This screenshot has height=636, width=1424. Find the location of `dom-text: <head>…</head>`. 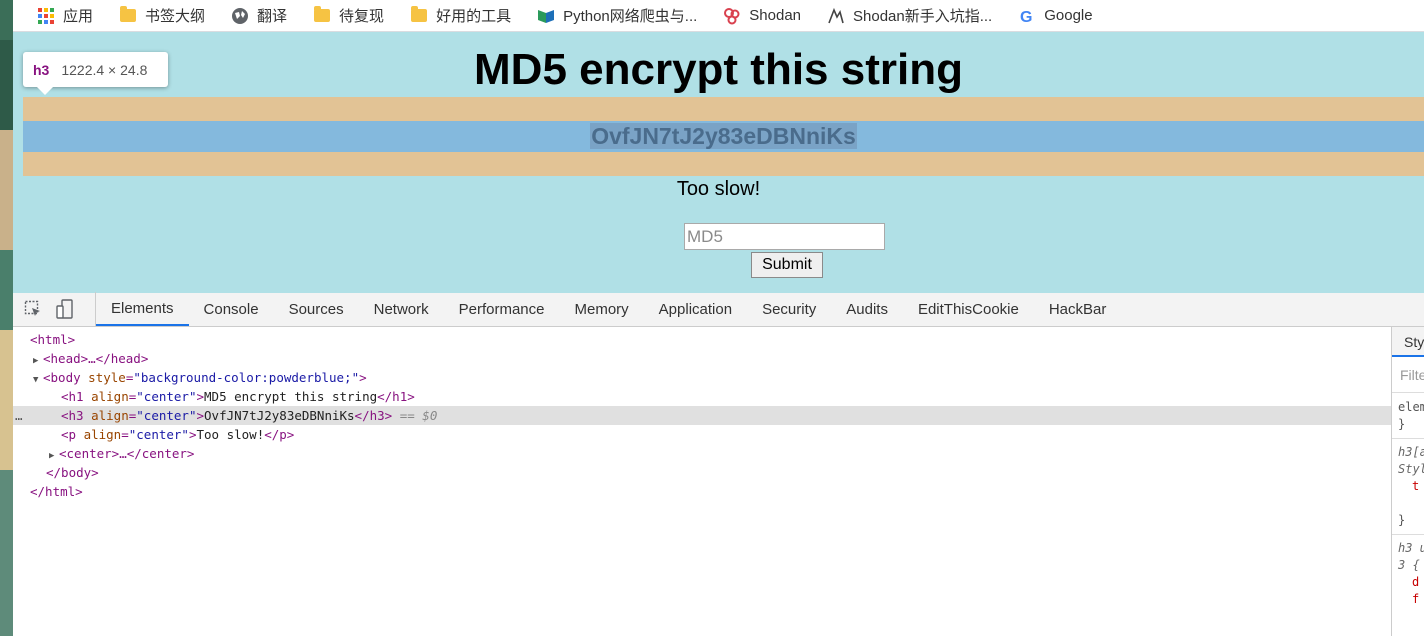

dom-text: <head>…</head> is located at coordinates (96, 358).